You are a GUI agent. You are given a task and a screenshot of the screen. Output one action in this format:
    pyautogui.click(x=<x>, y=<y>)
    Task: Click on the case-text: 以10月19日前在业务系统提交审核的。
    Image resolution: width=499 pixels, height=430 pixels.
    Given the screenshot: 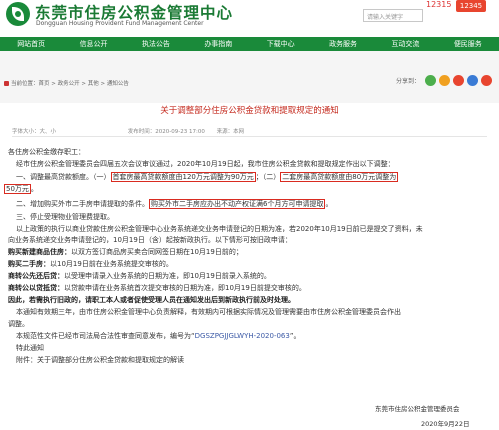 What is the action you would take?
    pyautogui.click(x=111, y=264)
    